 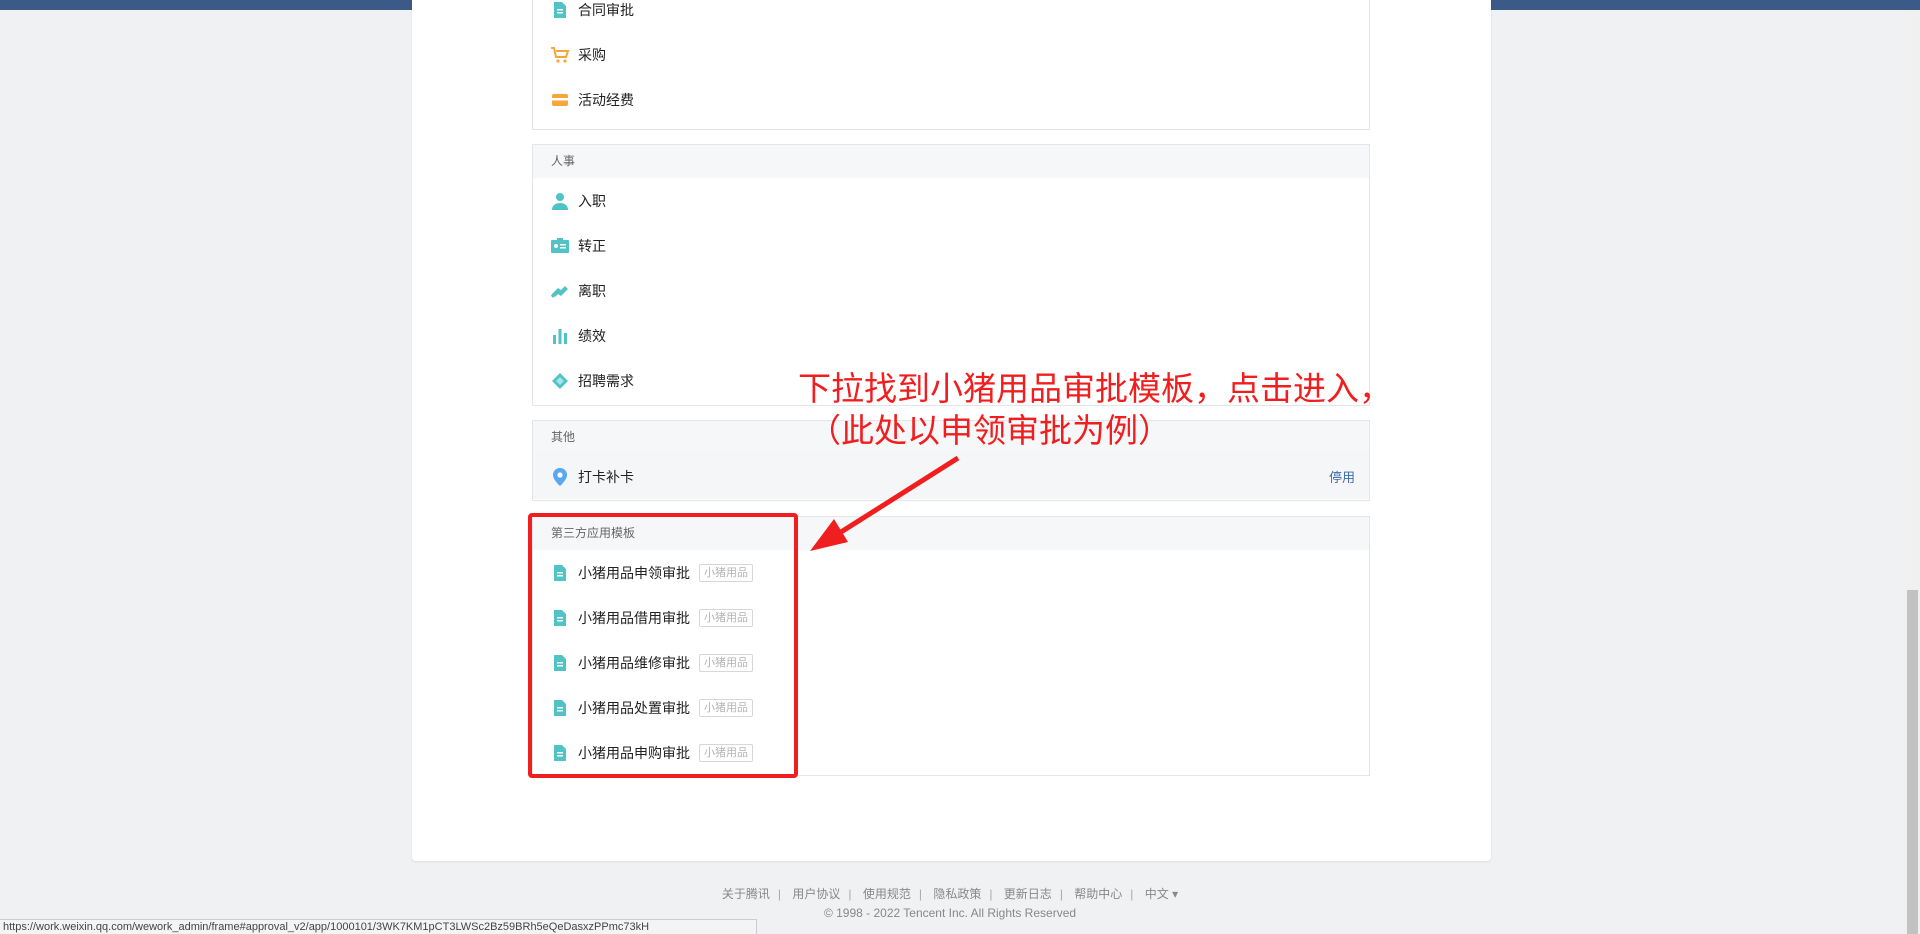 What do you see at coordinates (560, 336) in the screenshot?
I see `bar-chart-icon` at bounding box center [560, 336].